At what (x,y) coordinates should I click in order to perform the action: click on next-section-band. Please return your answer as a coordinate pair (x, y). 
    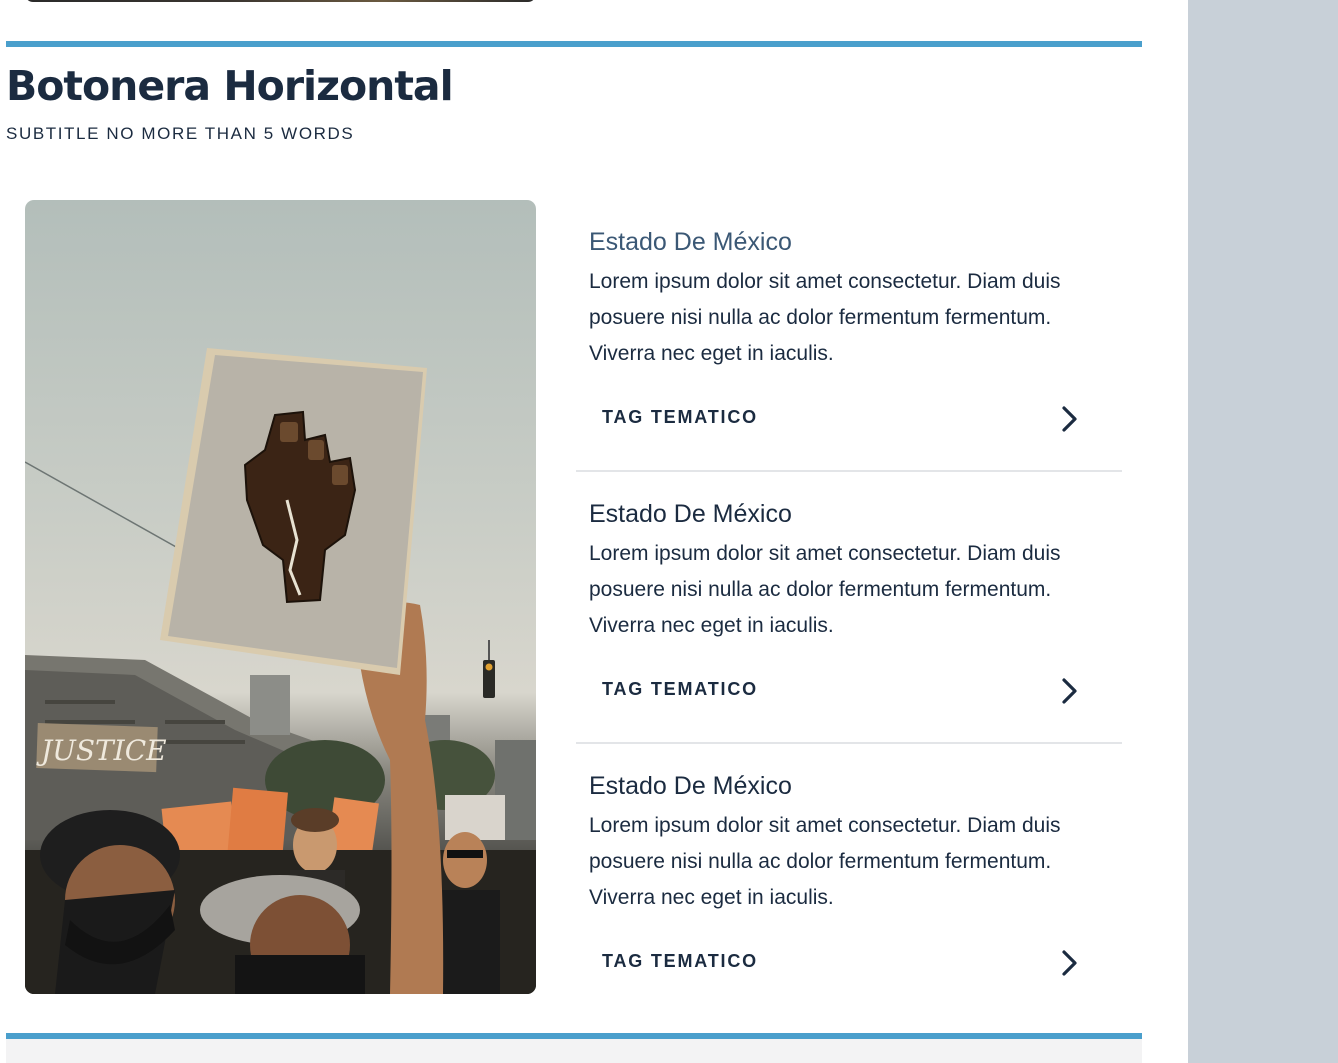
    Looking at the image, I should click on (574, 1051).